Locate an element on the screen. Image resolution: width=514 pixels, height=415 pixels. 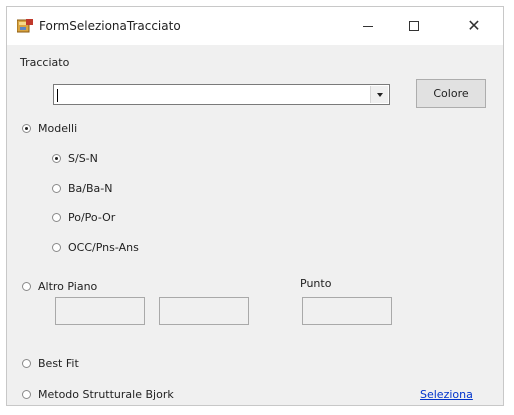
radio-modelli-label: Modelli is located at coordinates (58, 128).